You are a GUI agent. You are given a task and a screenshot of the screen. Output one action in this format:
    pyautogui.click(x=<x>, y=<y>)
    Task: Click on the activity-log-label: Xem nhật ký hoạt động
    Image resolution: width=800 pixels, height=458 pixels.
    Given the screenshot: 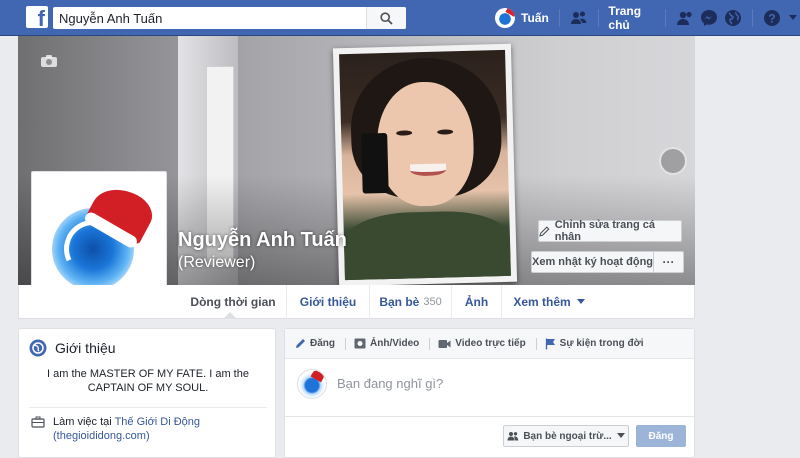 What is the action you would take?
    pyautogui.click(x=593, y=262)
    